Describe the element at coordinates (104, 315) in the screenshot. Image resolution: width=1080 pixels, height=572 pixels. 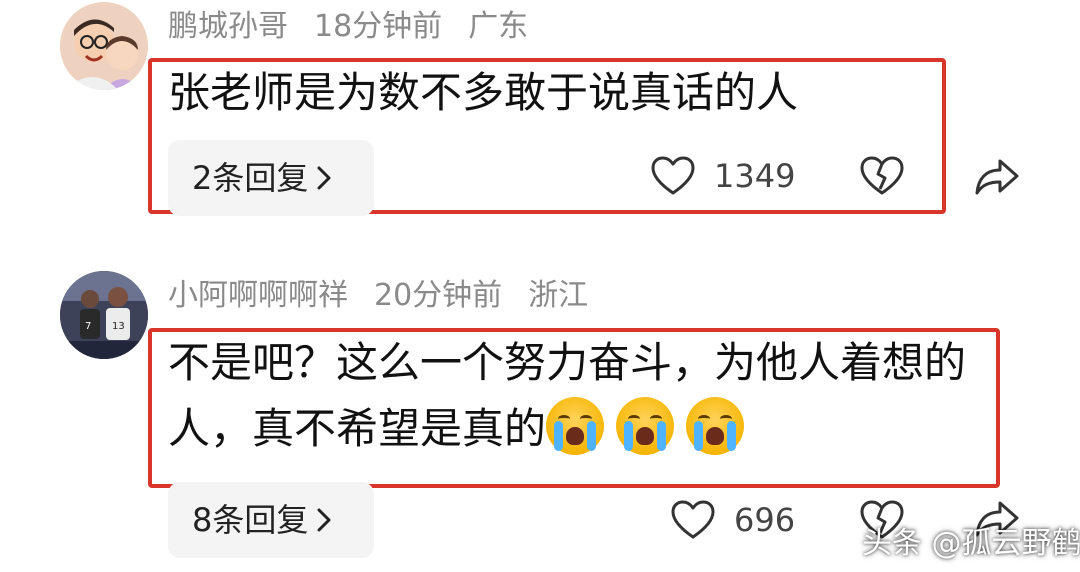
I see `user-avatar: 7 13` at that location.